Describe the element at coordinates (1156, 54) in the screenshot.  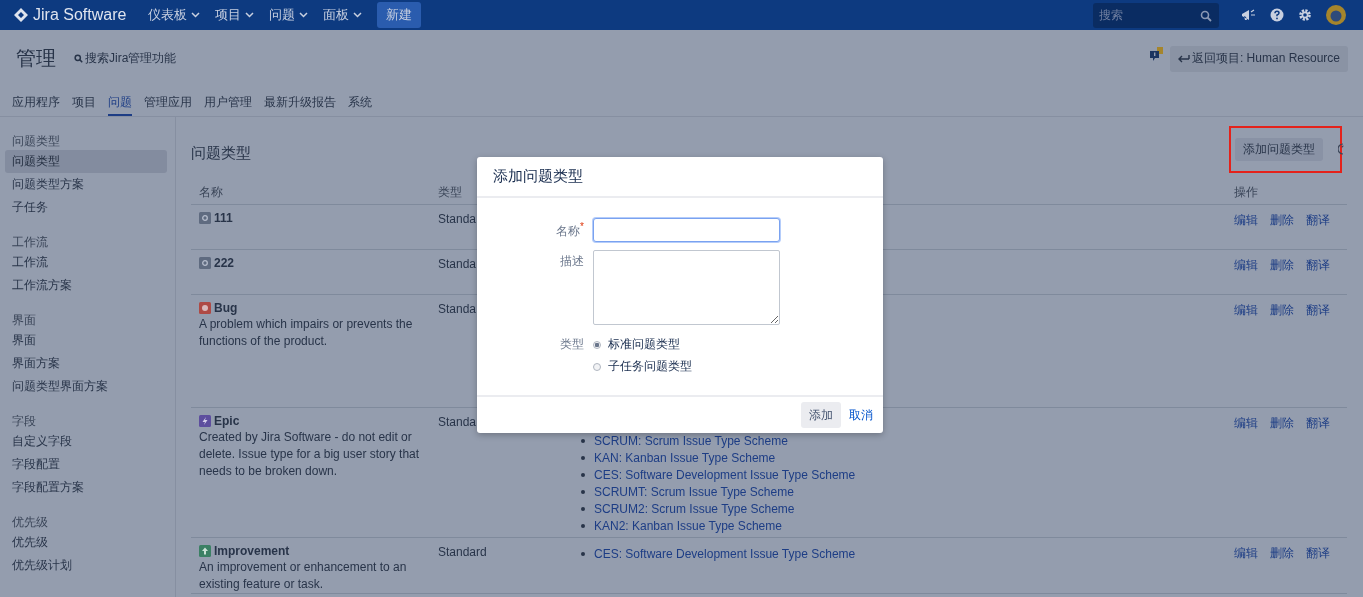
I see `feedback-icon` at that location.